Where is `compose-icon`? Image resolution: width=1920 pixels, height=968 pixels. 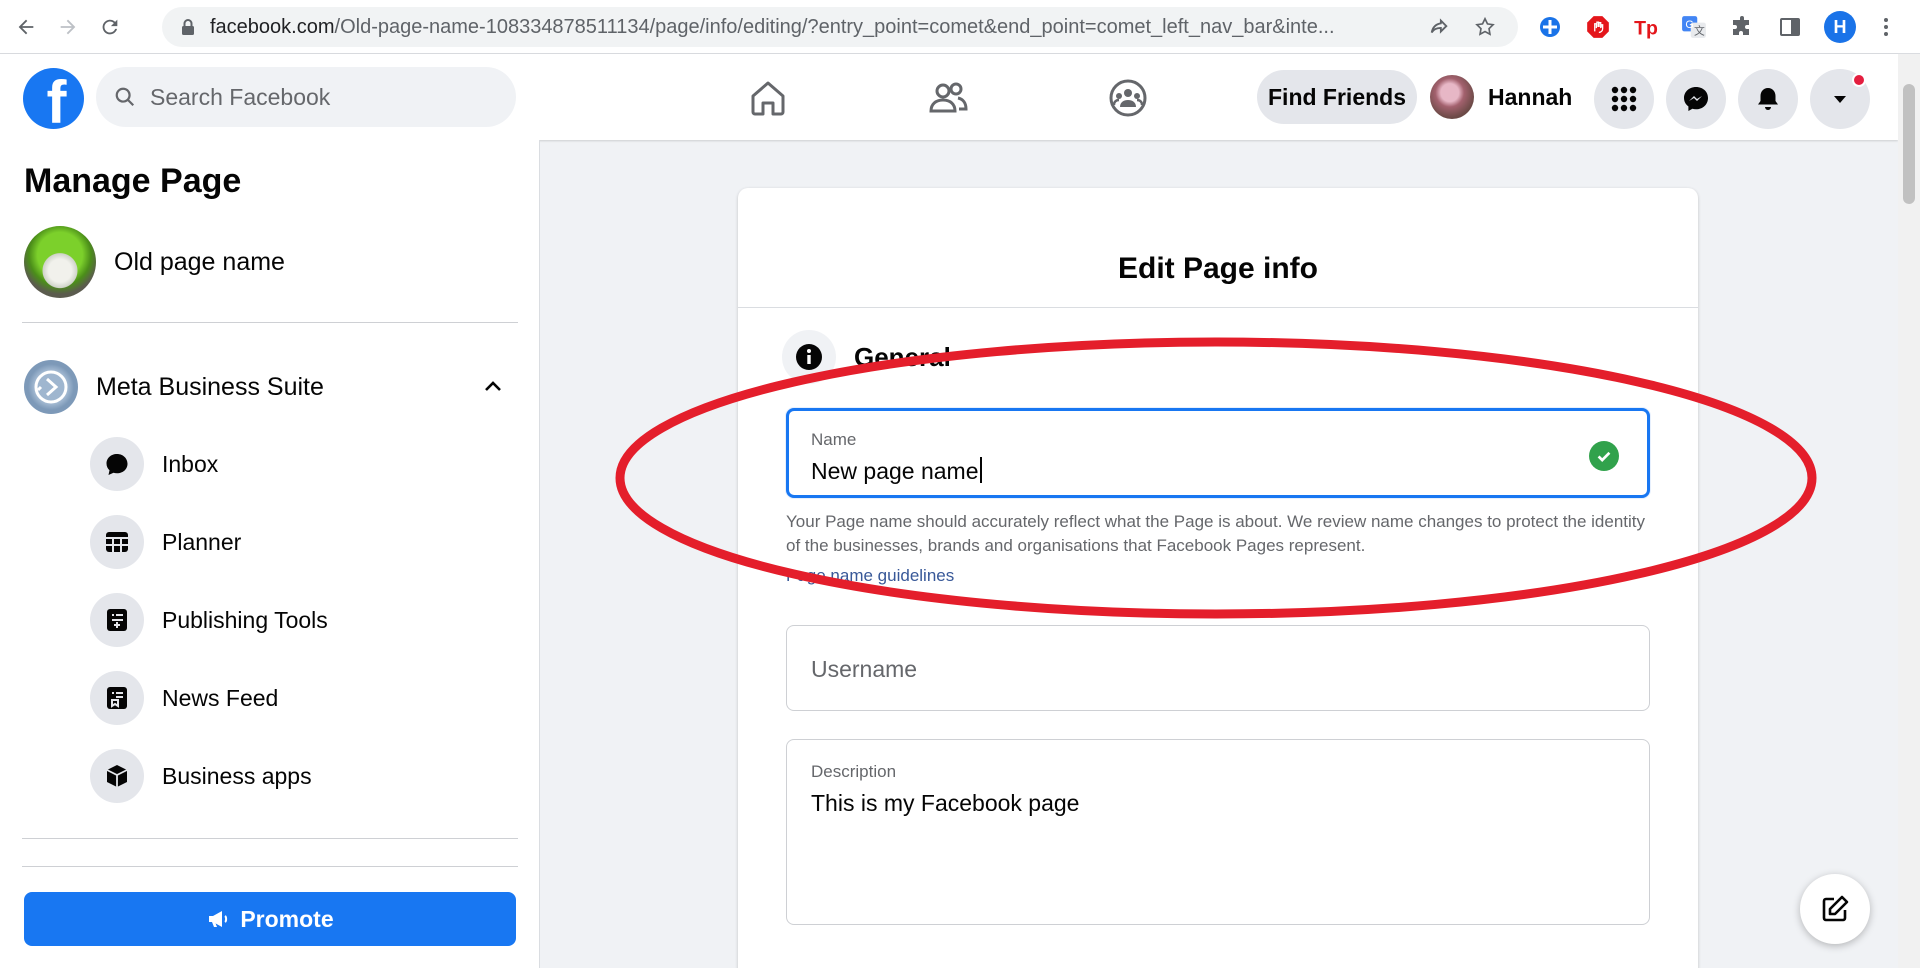 compose-icon is located at coordinates (1835, 908).